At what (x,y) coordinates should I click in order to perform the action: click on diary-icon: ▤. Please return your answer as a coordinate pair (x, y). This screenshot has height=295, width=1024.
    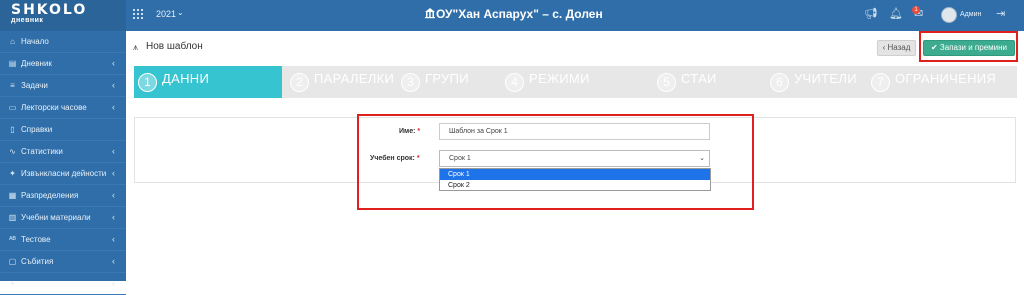
    Looking at the image, I should click on (12, 63).